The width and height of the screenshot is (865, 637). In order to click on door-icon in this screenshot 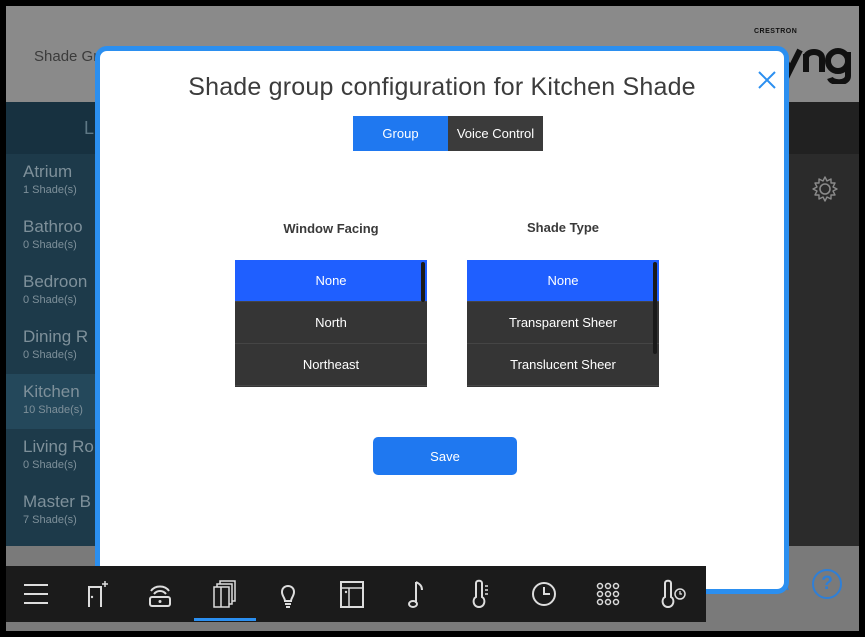, I will do `click(352, 594)`.